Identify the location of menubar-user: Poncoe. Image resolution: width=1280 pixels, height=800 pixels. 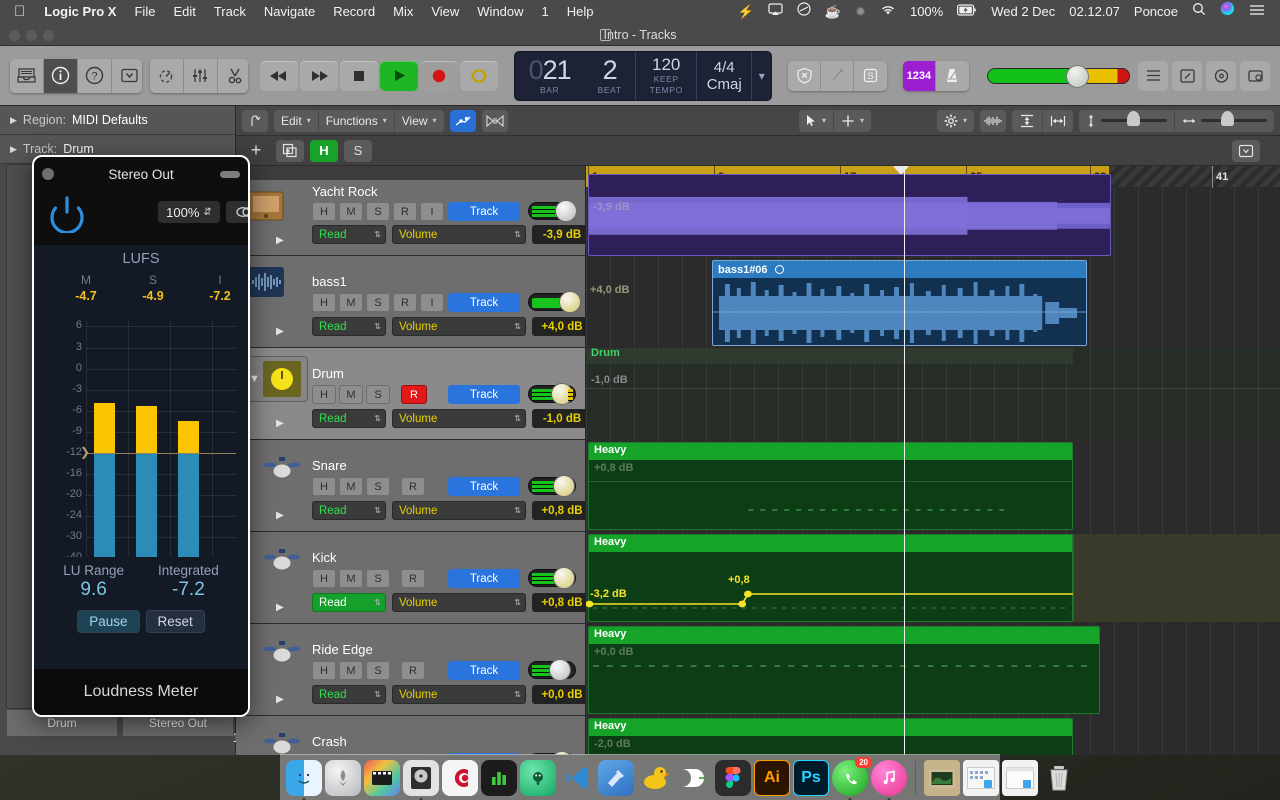
(1156, 12).